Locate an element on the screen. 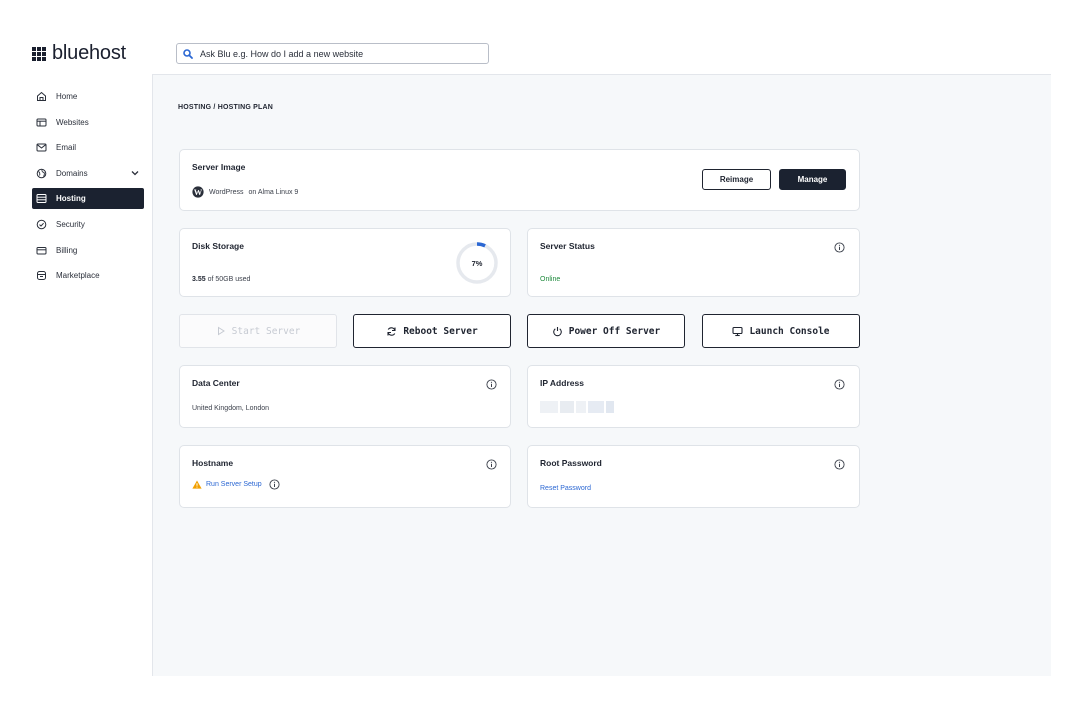 Image resolution: width=1080 pixels, height=720 pixels. svg-text: W is located at coordinates (198, 192).